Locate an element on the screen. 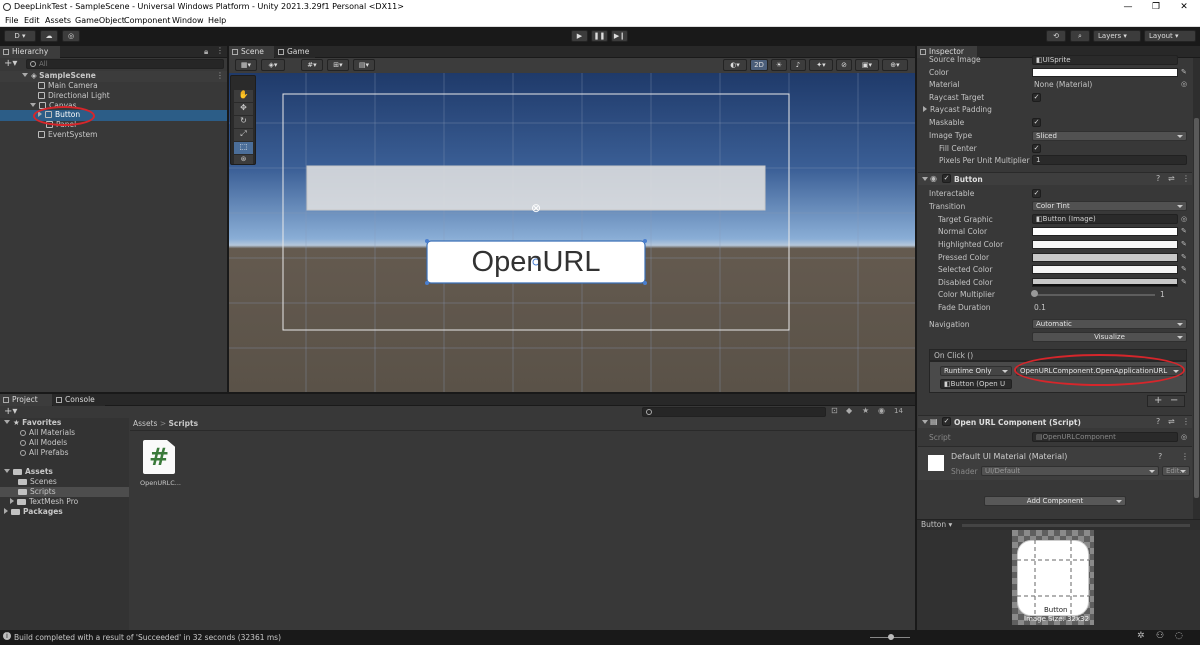 The height and width of the screenshot is (645, 1200). button-enabled-checkbox: ✓ is located at coordinates (946, 178).